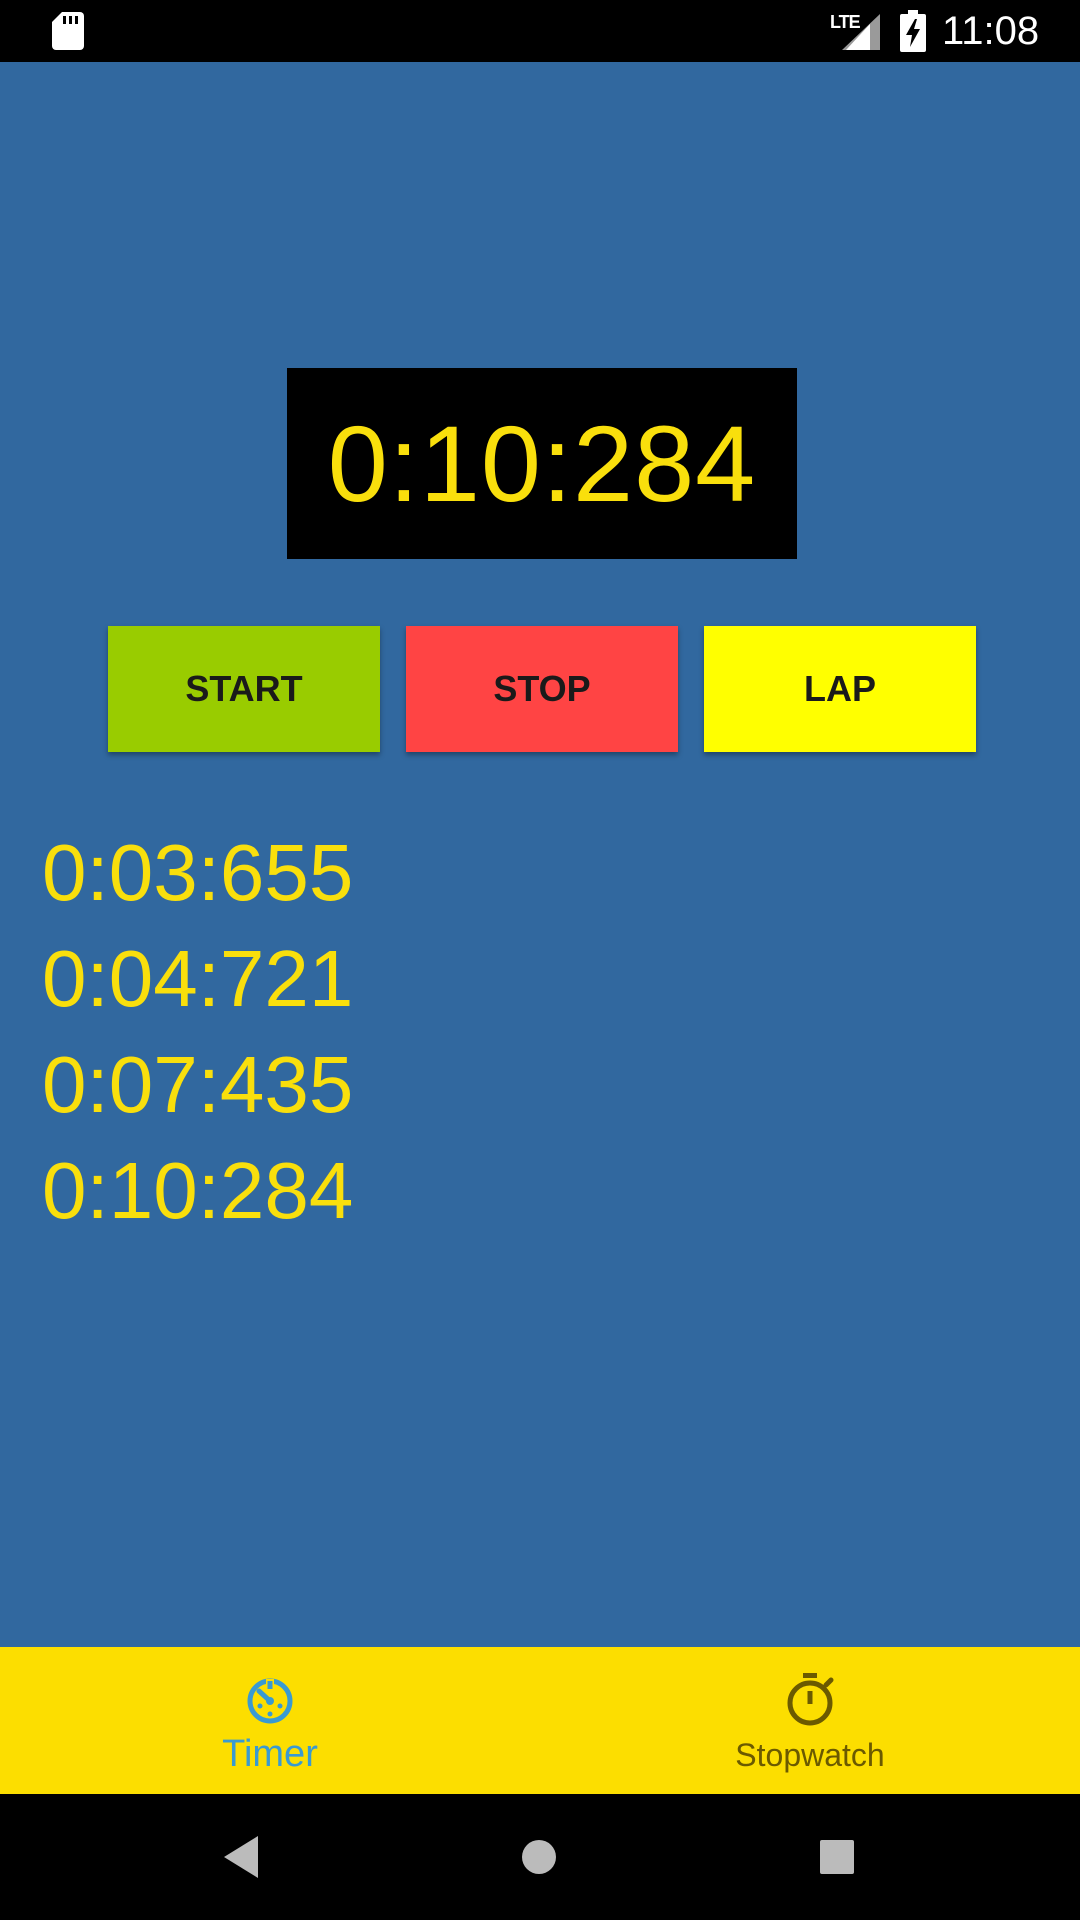  I want to click on system-navigation-bar, so click(540, 1857).